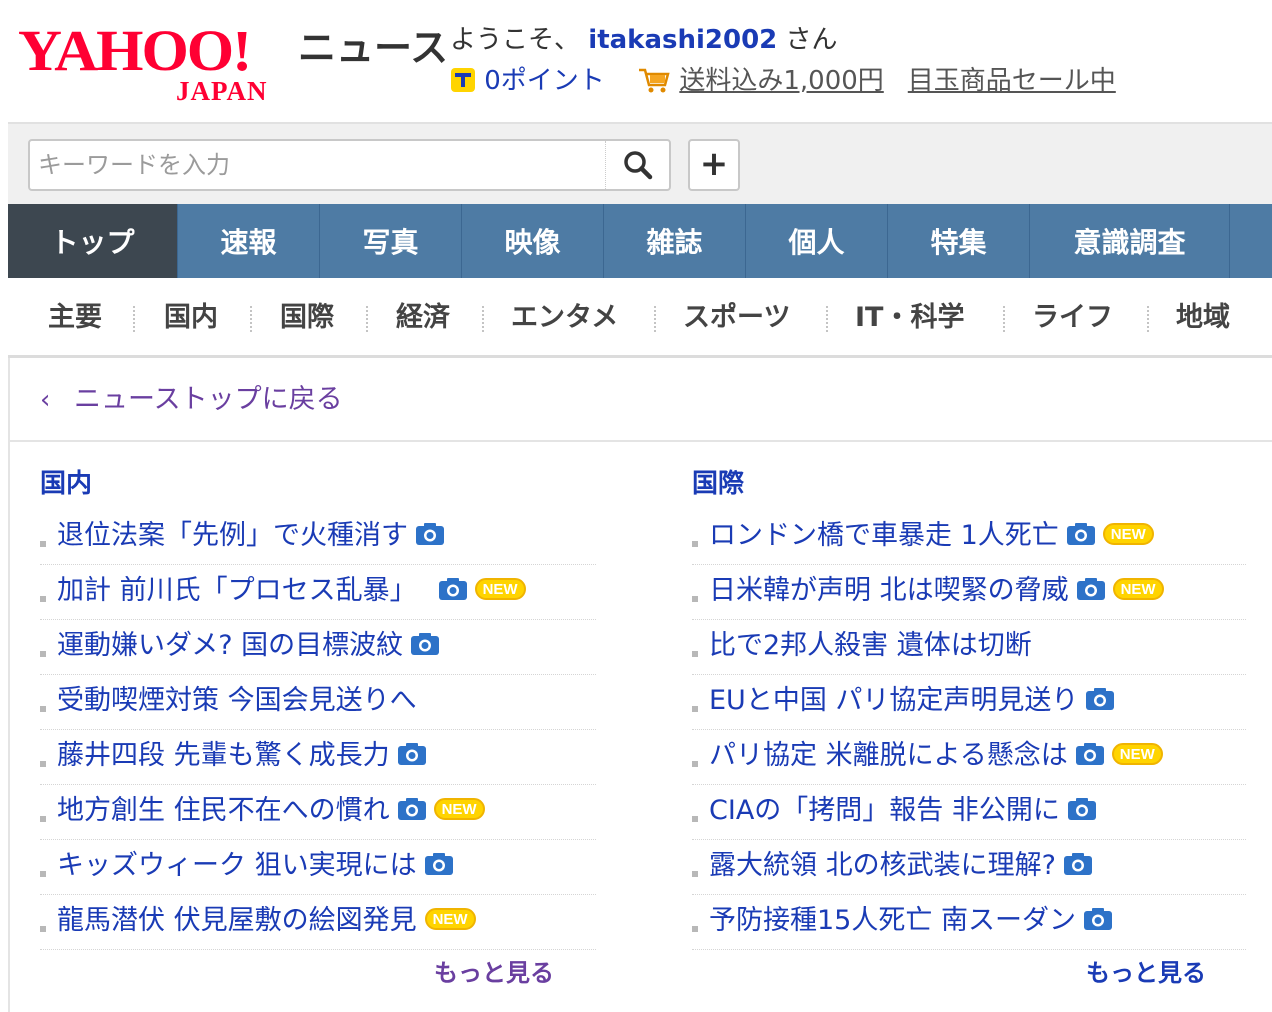  Describe the element at coordinates (373, 48) in the screenshot. I see `service-name: ニュース` at that location.